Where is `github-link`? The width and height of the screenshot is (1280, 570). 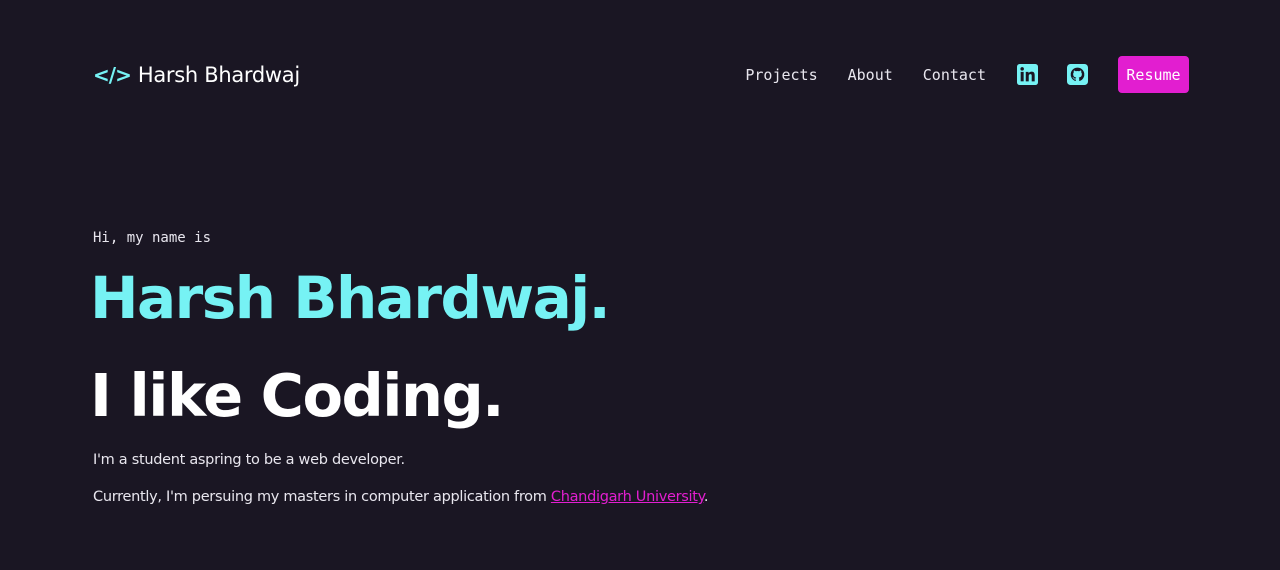 github-link is located at coordinates (1077, 75).